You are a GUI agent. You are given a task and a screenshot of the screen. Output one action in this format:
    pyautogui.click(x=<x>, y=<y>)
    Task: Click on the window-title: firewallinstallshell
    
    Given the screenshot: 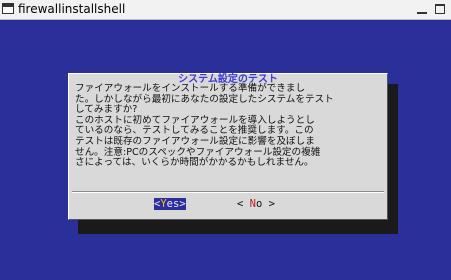 What is the action you would take?
    pyautogui.click(x=72, y=9)
    